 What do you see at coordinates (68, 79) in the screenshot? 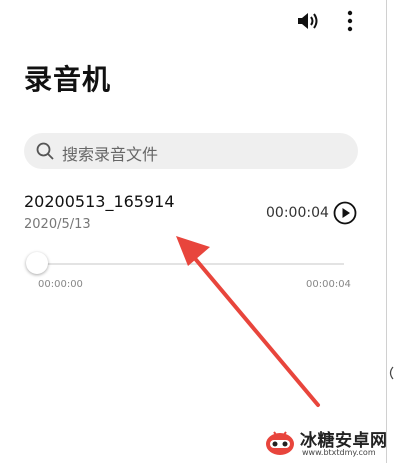
I see `page-title: 录音机` at bounding box center [68, 79].